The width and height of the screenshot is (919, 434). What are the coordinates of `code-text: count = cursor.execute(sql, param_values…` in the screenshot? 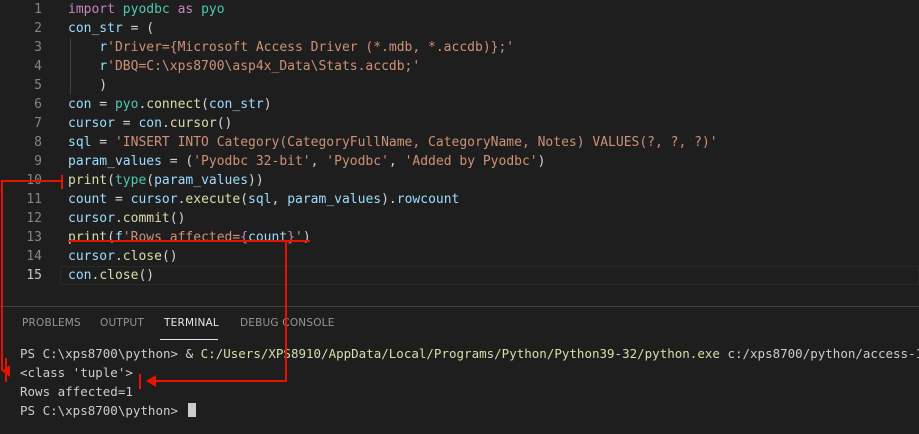 It's located at (263, 199).